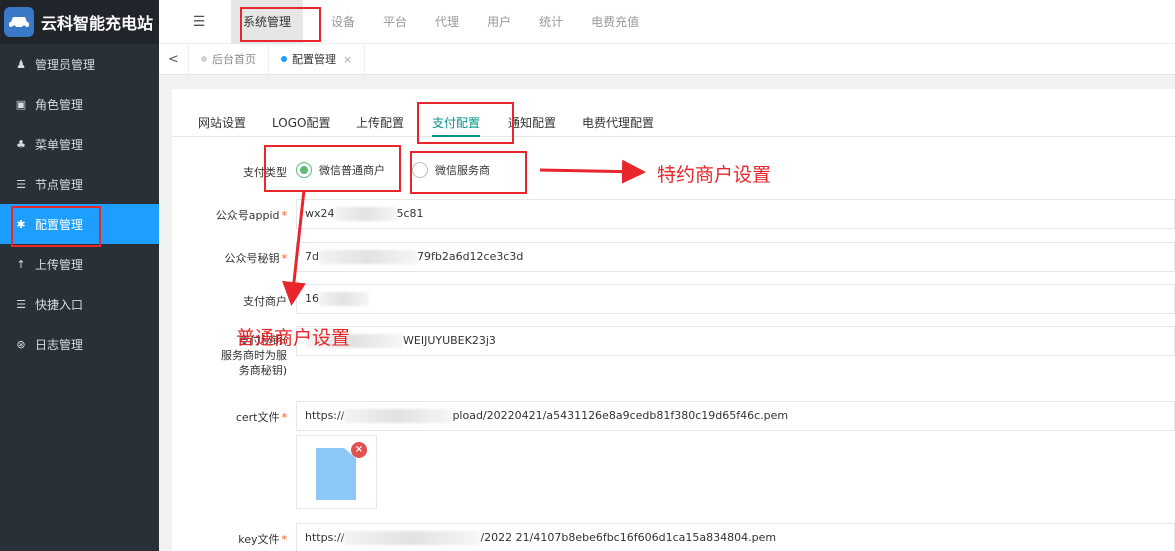 The width and height of the screenshot is (1175, 551). I want to click on keyfile-label: key文件 *, so click(262, 539).